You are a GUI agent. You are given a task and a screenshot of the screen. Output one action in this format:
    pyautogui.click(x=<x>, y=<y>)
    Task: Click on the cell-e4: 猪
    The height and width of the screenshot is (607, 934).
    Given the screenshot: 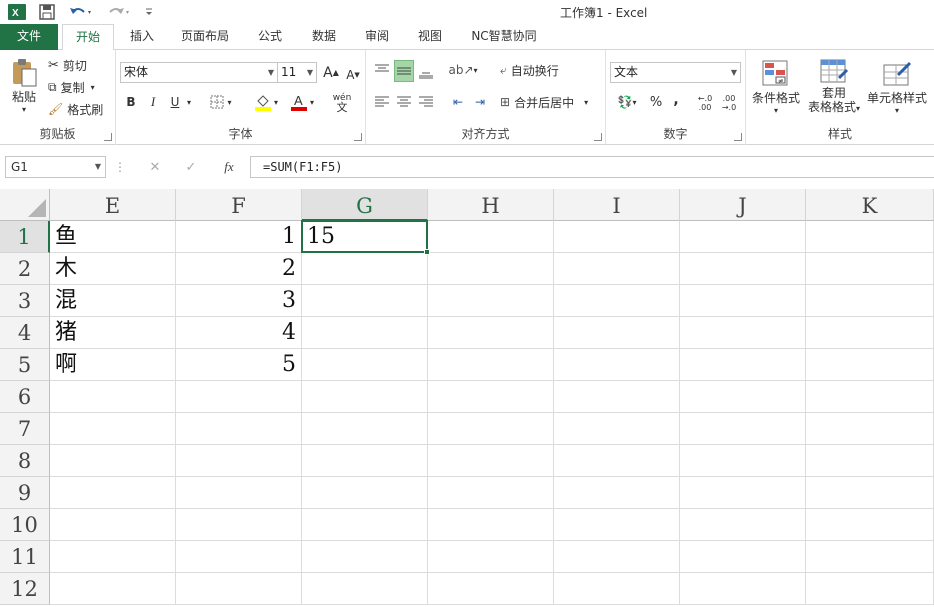 What is the action you would take?
    pyautogui.click(x=113, y=333)
    